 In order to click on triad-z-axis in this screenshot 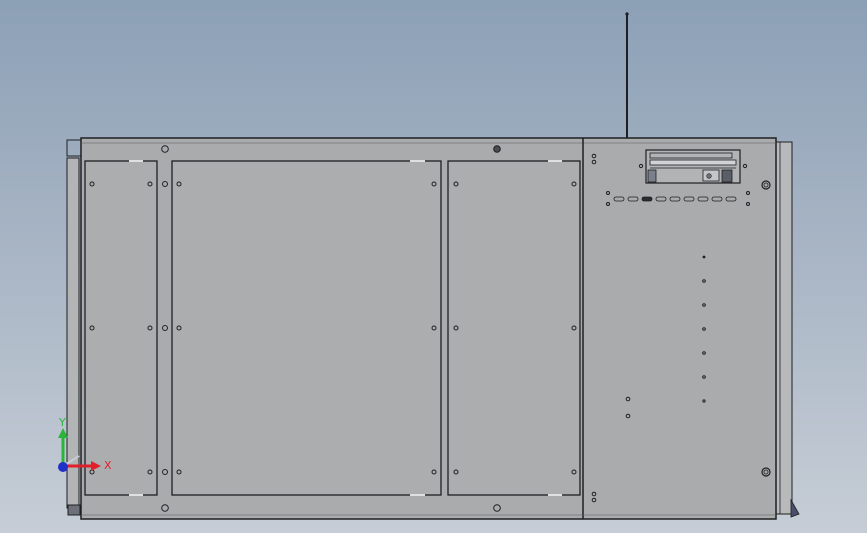, I will do `click(63, 467)`.